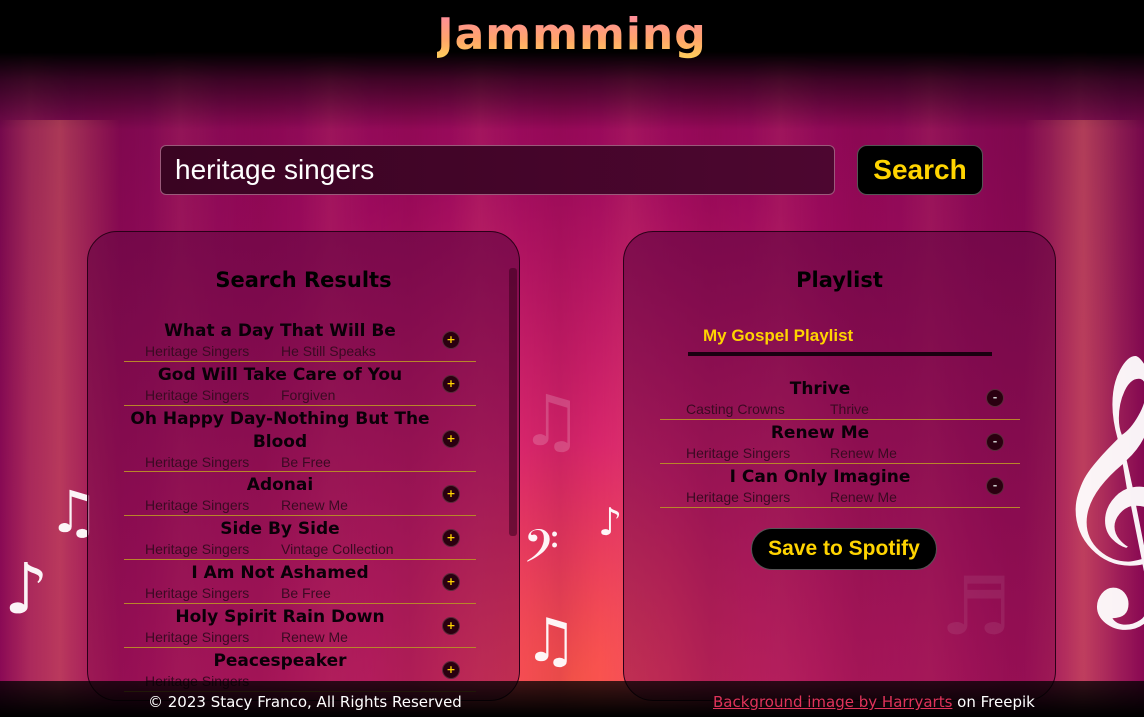 This screenshot has width=1144, height=717. I want to click on track-album: Forgiven, so click(308, 395).